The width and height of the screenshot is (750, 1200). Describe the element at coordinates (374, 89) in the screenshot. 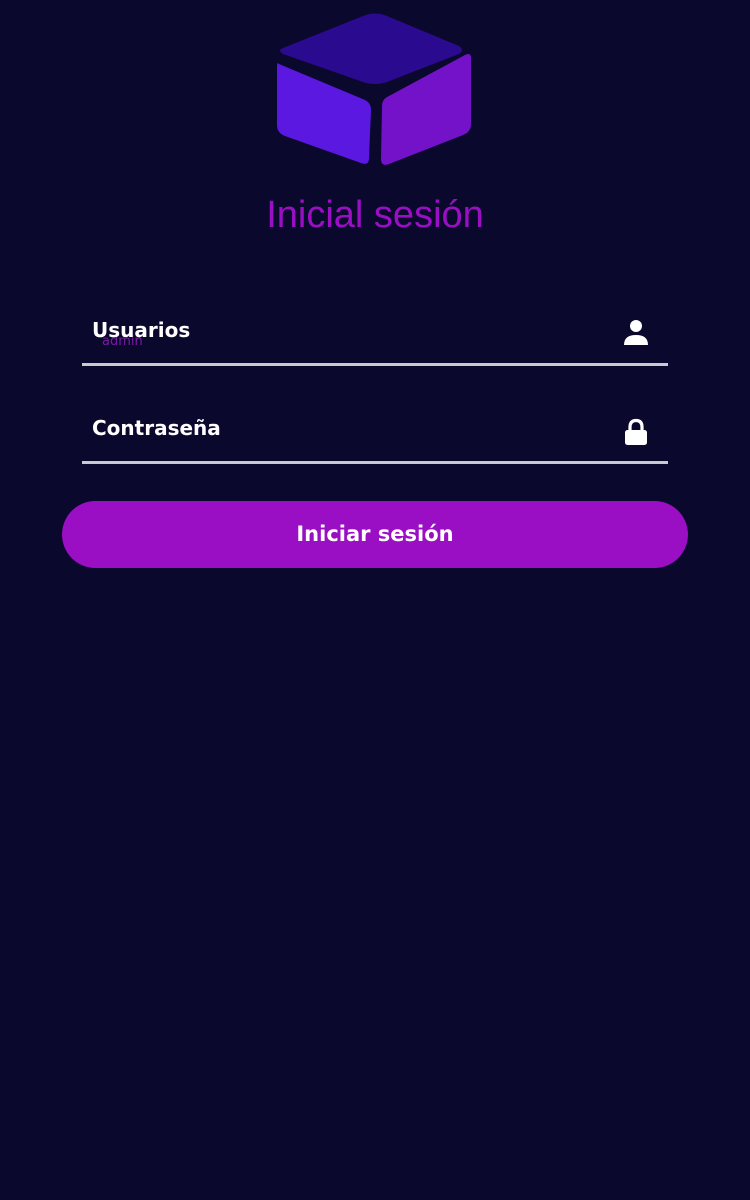

I see `cube-logo-icon` at that location.